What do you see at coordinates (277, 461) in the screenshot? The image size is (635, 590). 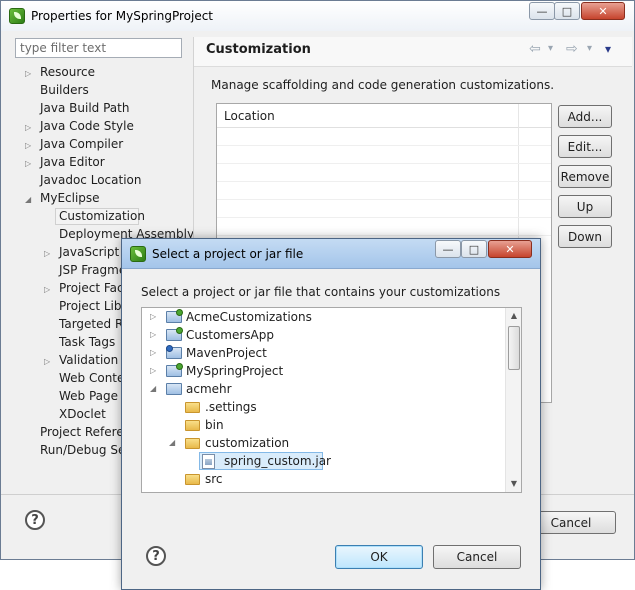 I see `tree-item-label: spring_custom.jar` at bounding box center [277, 461].